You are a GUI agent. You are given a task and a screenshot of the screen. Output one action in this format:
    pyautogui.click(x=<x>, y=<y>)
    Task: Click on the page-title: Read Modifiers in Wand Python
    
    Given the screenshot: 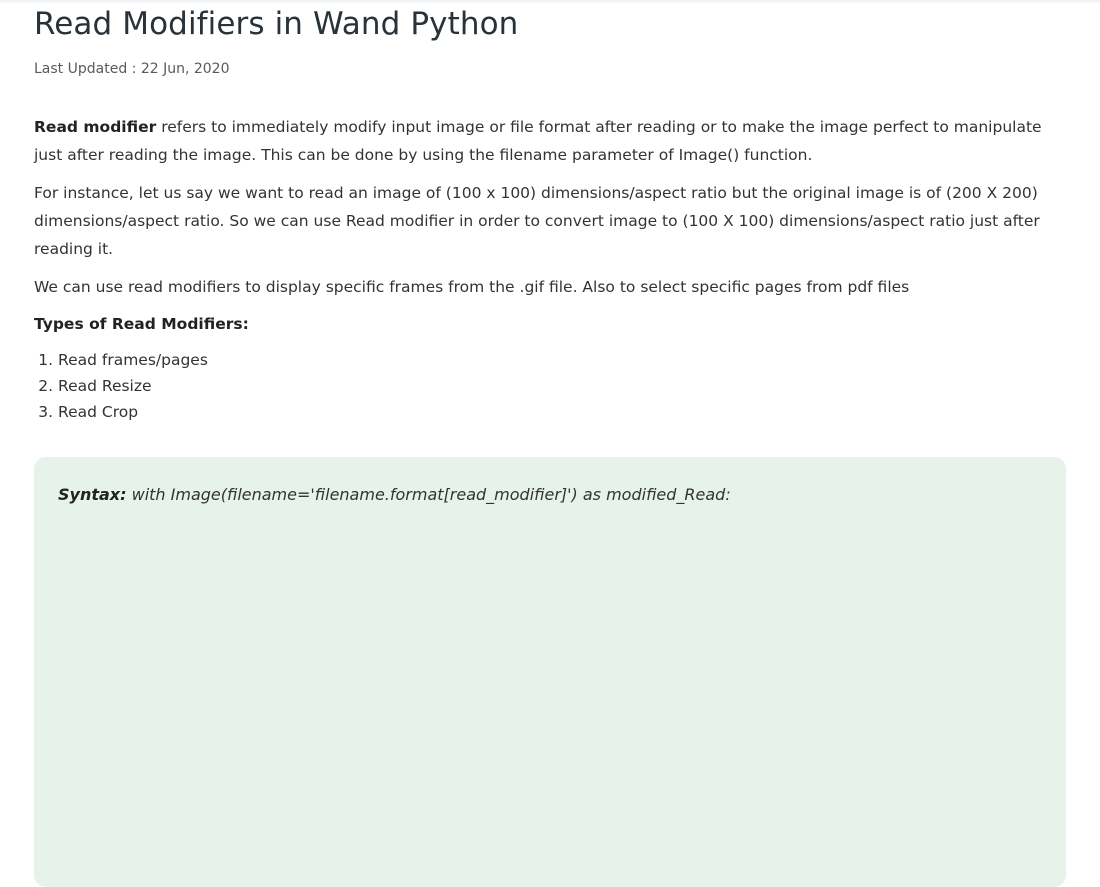 What is the action you would take?
    pyautogui.click(x=276, y=24)
    